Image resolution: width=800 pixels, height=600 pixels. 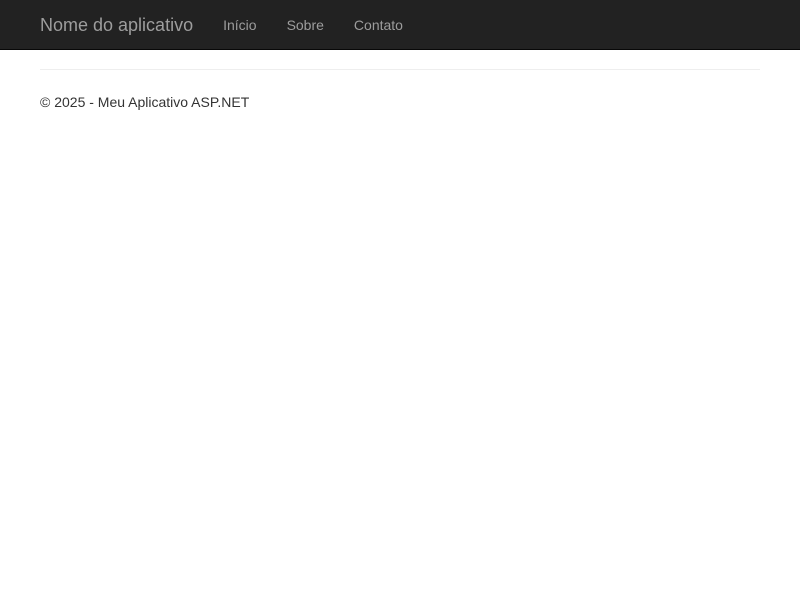 I want to click on body-container: © 2025 - Meu Aplicativo ASP.NET, so click(x=400, y=81).